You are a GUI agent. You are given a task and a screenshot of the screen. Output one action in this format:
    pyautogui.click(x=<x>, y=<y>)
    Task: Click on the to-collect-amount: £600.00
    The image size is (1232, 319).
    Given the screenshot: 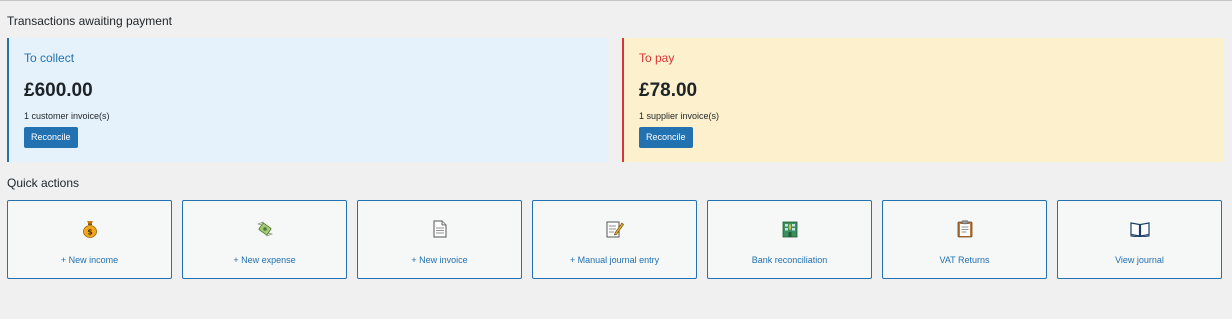 What is the action you would take?
    pyautogui.click(x=58, y=90)
    